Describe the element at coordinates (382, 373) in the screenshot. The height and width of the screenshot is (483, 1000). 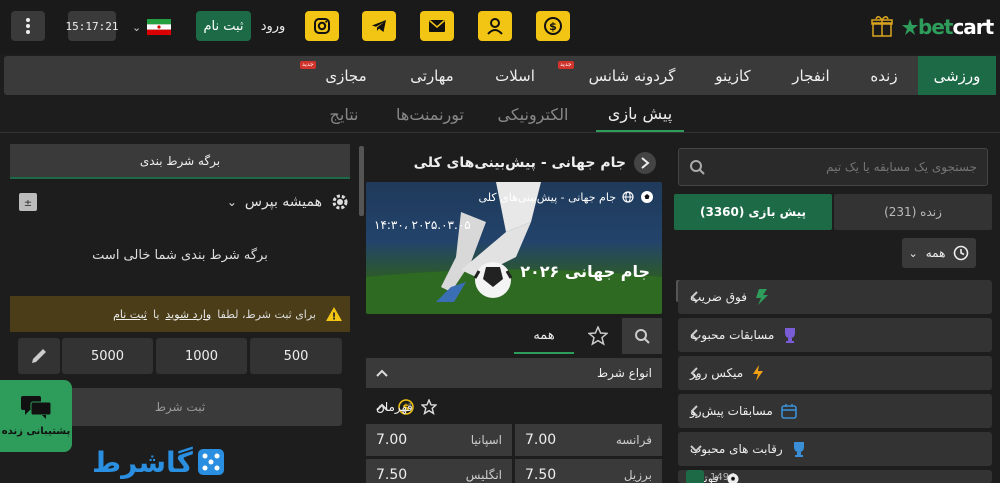
I see `chevron-up-icon` at that location.